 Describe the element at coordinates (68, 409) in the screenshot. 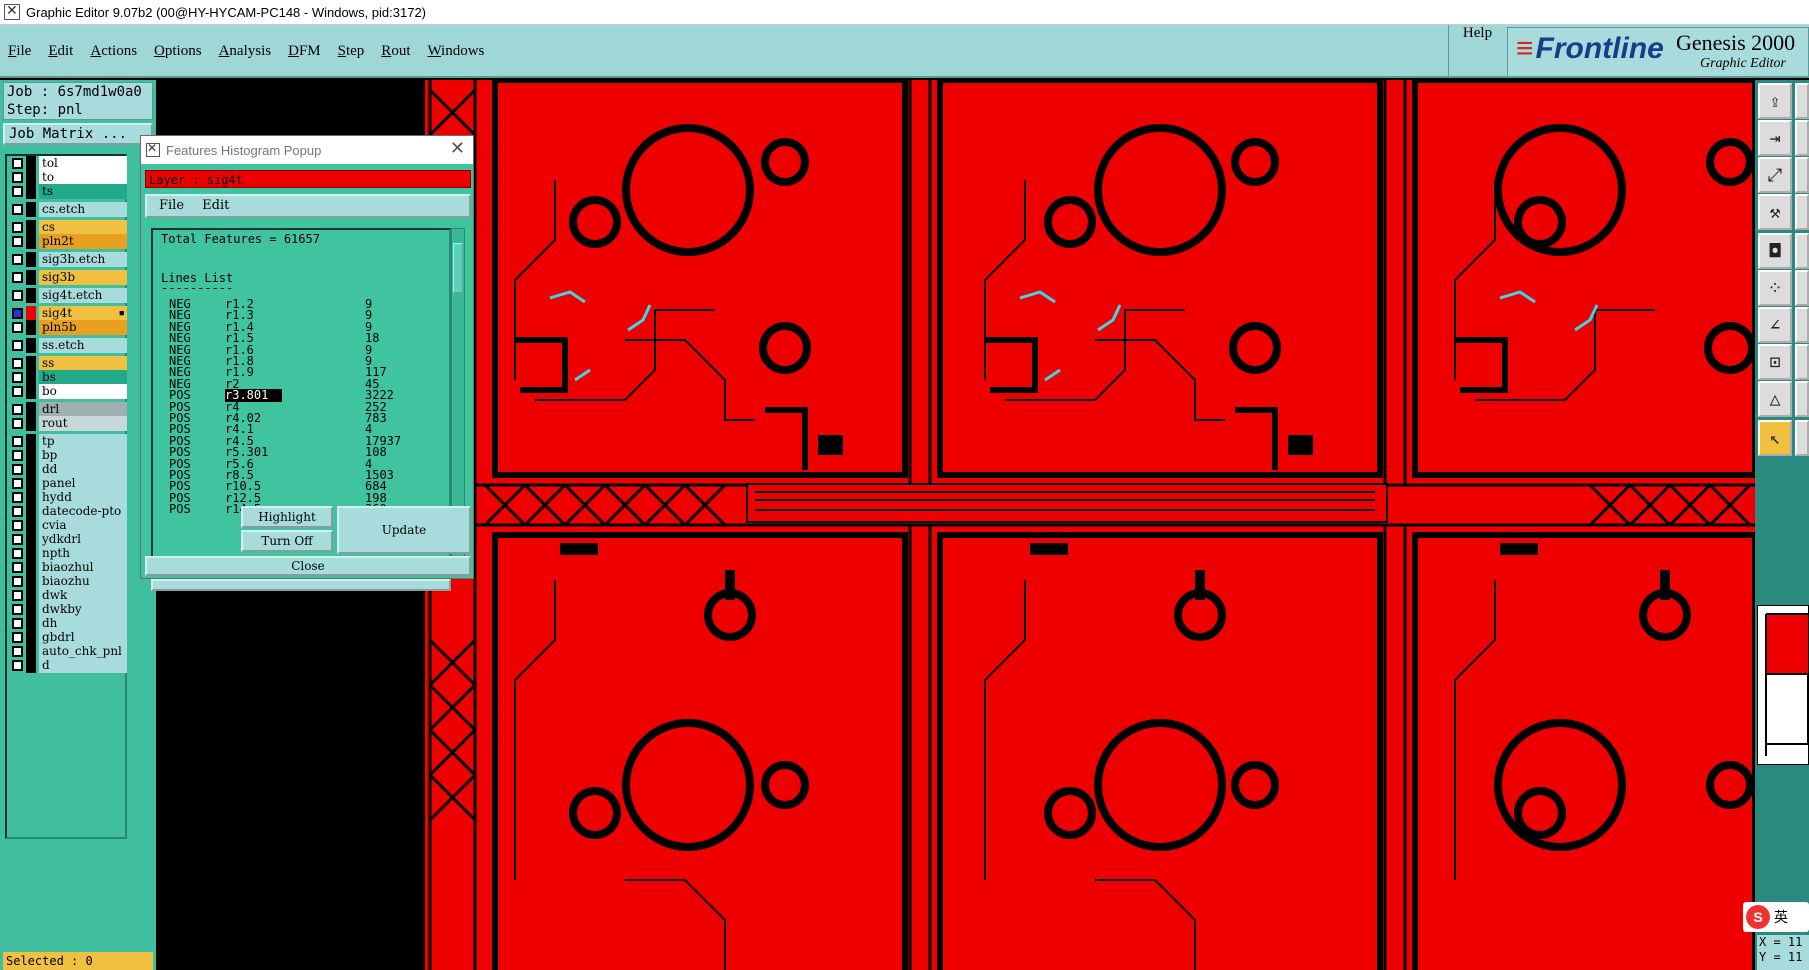

I see `layer-row-drl: drl` at that location.